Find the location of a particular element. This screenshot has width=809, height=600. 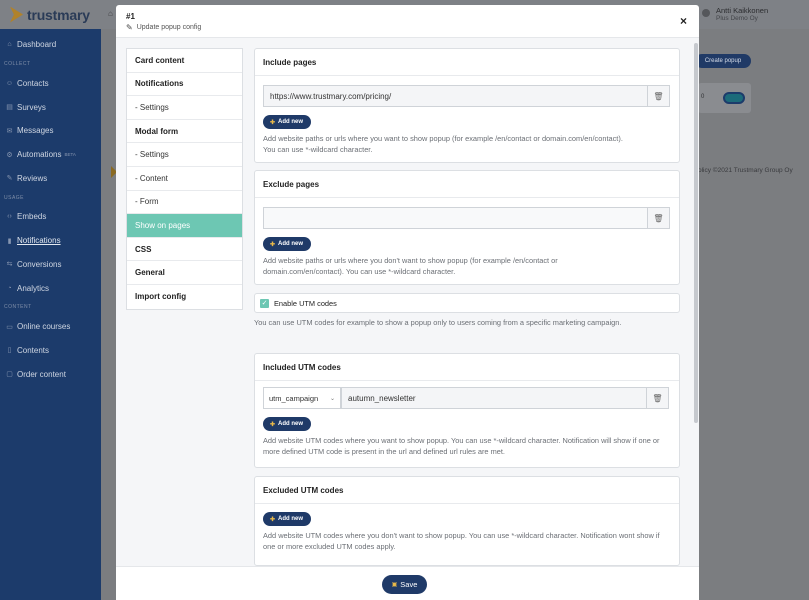

modal-footer: ▣ Save is located at coordinates (407, 583).